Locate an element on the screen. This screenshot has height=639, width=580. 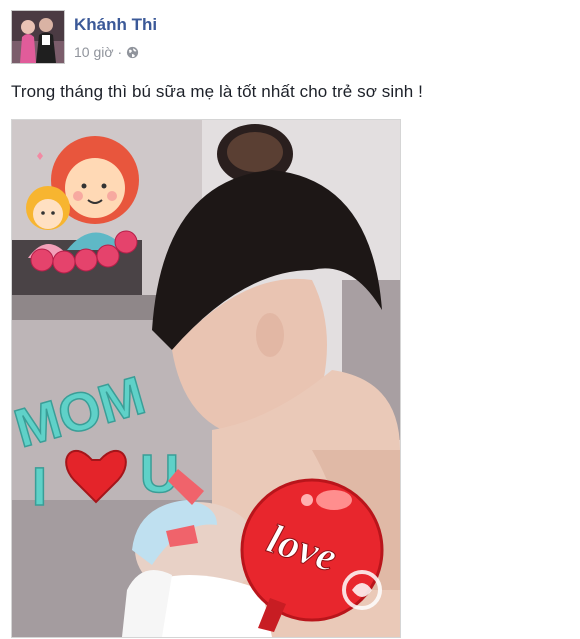
sticker-u-text: U is located at coordinates (159, 474).